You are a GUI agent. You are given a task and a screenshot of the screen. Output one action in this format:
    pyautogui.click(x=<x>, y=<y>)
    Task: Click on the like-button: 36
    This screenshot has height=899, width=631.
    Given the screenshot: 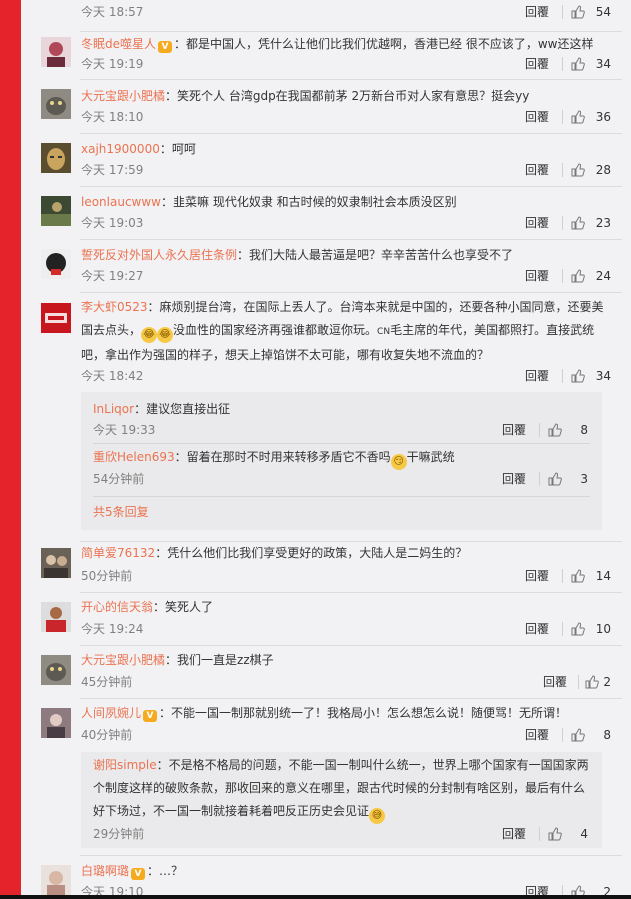 What is the action you would take?
    pyautogui.click(x=591, y=117)
    